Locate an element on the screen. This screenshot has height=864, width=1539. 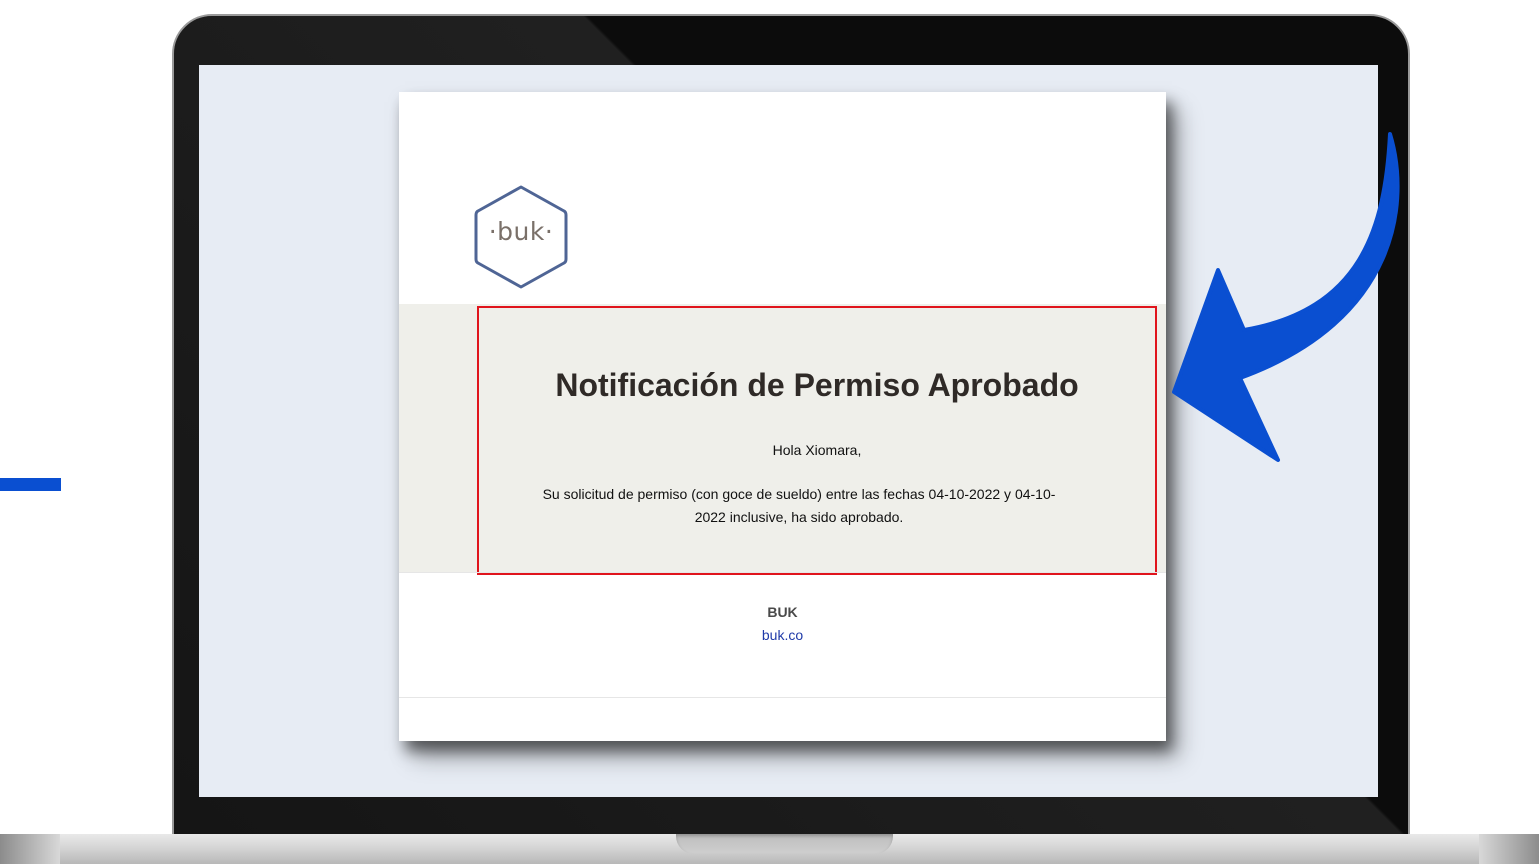
buk-logo: ·buk· is located at coordinates (521, 237).